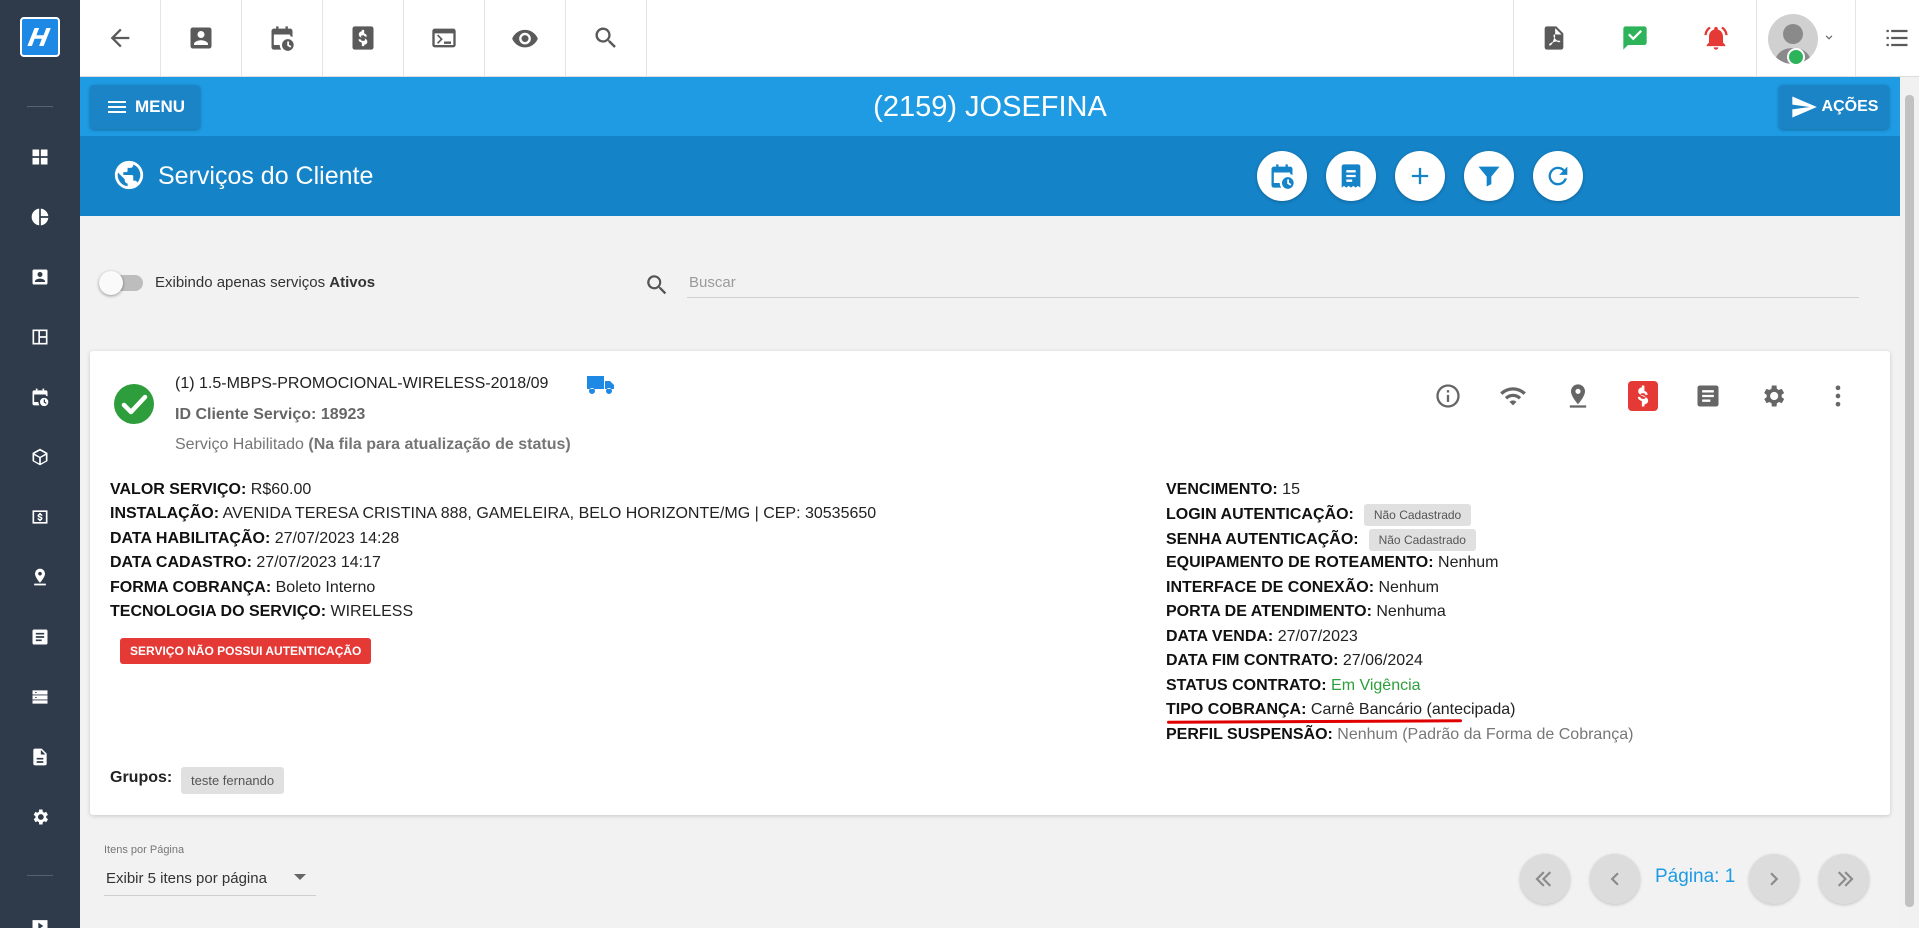 Image resolution: width=1919 pixels, height=928 pixels. I want to click on logo-icon, so click(39, 37).